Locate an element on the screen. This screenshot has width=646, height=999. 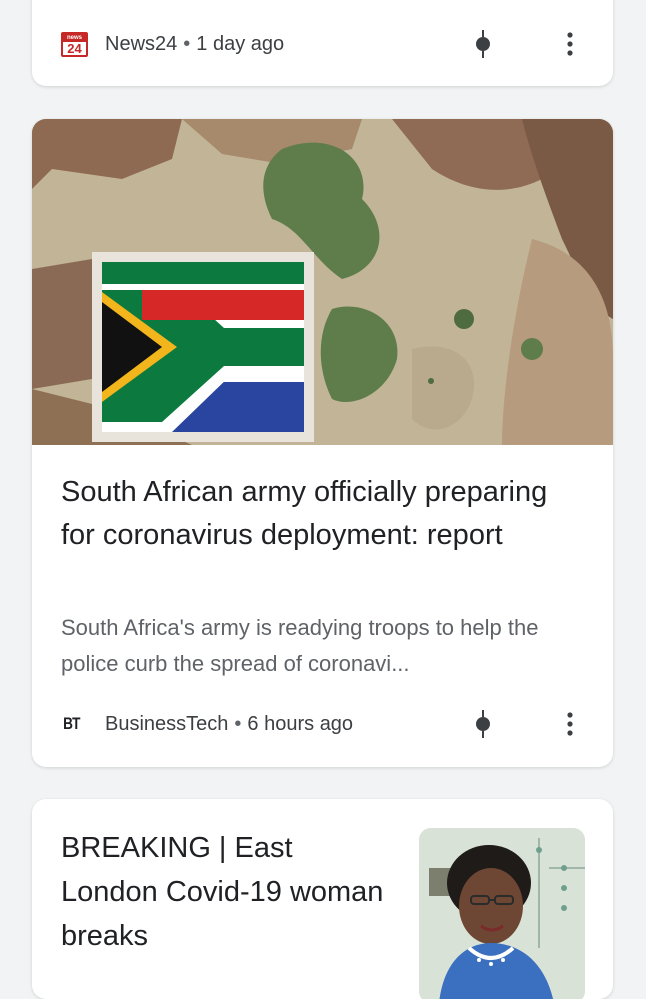
article-thumbnail is located at coordinates (502, 913).